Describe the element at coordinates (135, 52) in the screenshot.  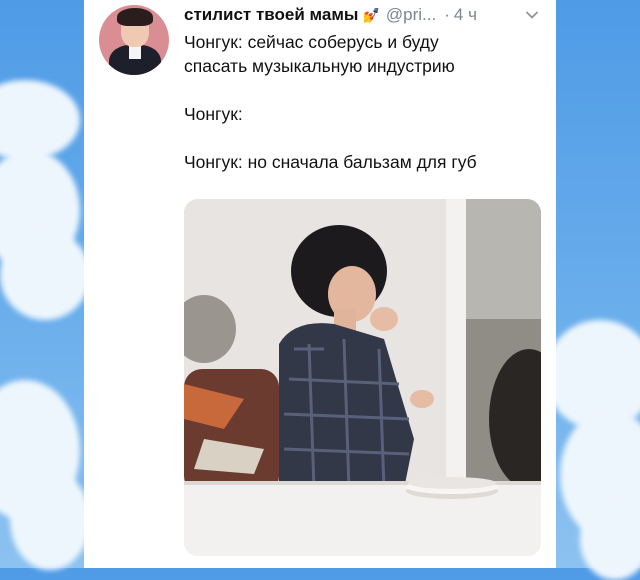
I see `avatar-collar` at that location.